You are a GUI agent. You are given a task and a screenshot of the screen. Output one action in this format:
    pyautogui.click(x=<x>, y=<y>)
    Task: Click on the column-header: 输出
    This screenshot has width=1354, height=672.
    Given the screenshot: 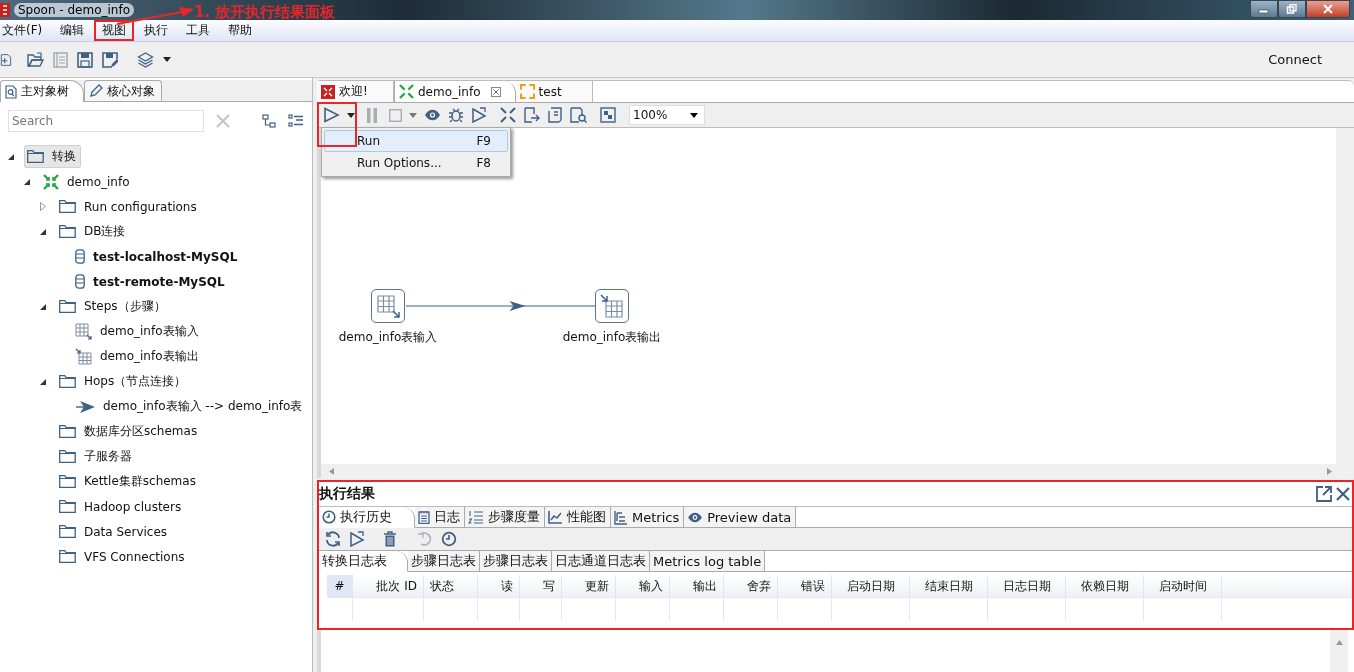 What is the action you would take?
    pyautogui.click(x=697, y=586)
    